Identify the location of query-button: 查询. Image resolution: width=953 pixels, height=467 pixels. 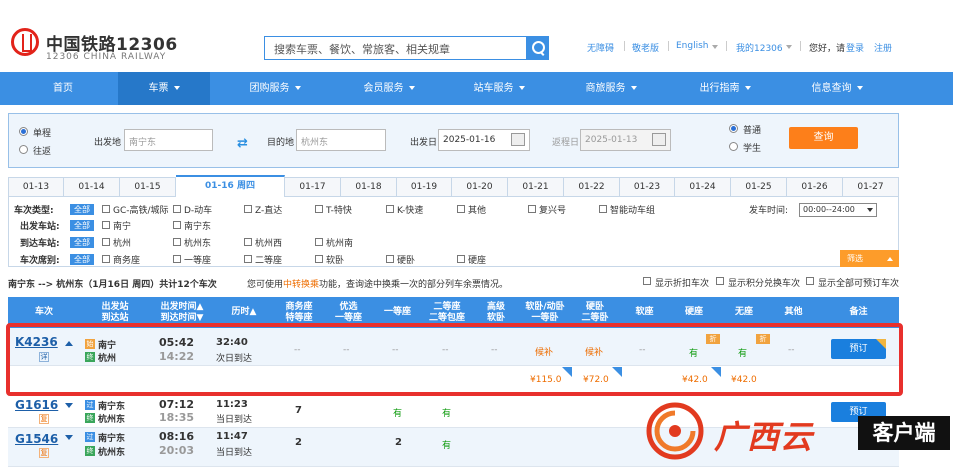
(823, 138).